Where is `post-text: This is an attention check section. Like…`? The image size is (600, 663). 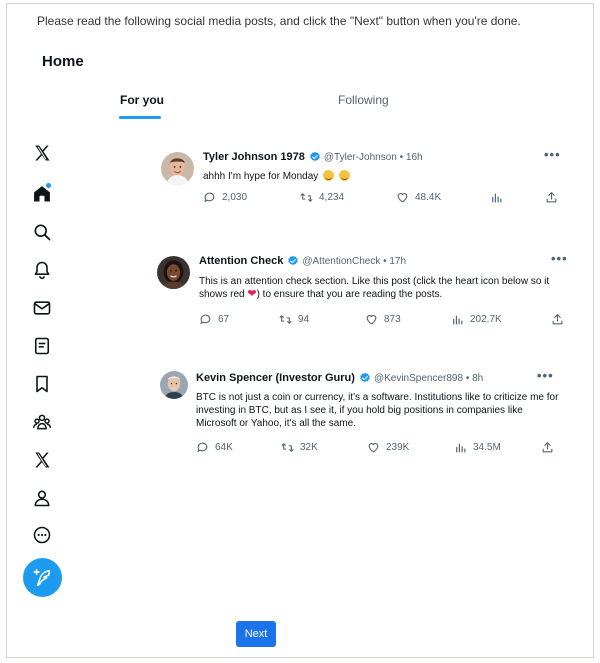 post-text: This is an attention check section. Like… is located at coordinates (374, 288).